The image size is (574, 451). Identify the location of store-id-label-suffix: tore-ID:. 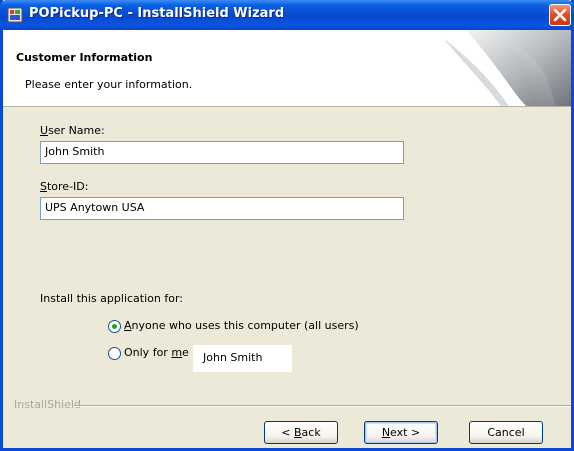
(67, 186).